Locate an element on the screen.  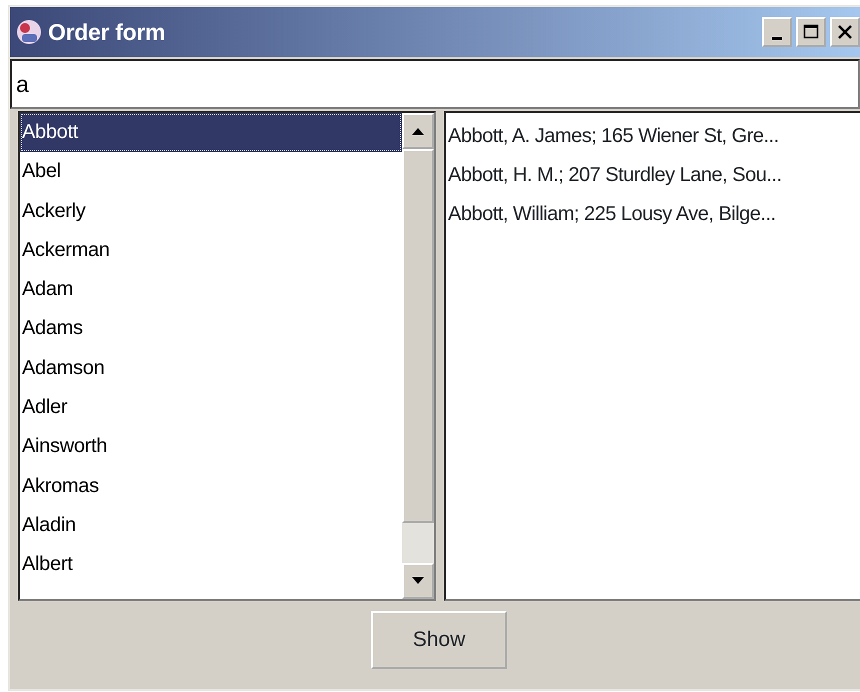
scrollbar is located at coordinates (418, 356).